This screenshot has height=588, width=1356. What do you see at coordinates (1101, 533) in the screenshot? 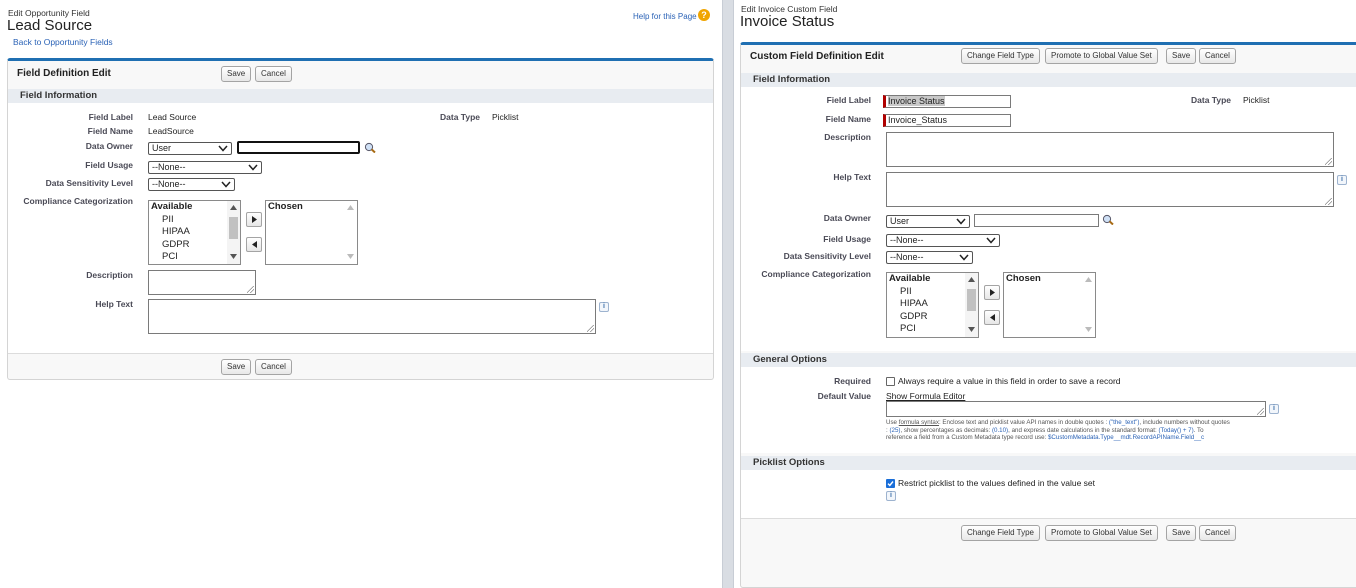
I see `promote-global-value-set-button-bottom: Promote to Global Value Set` at bounding box center [1101, 533].